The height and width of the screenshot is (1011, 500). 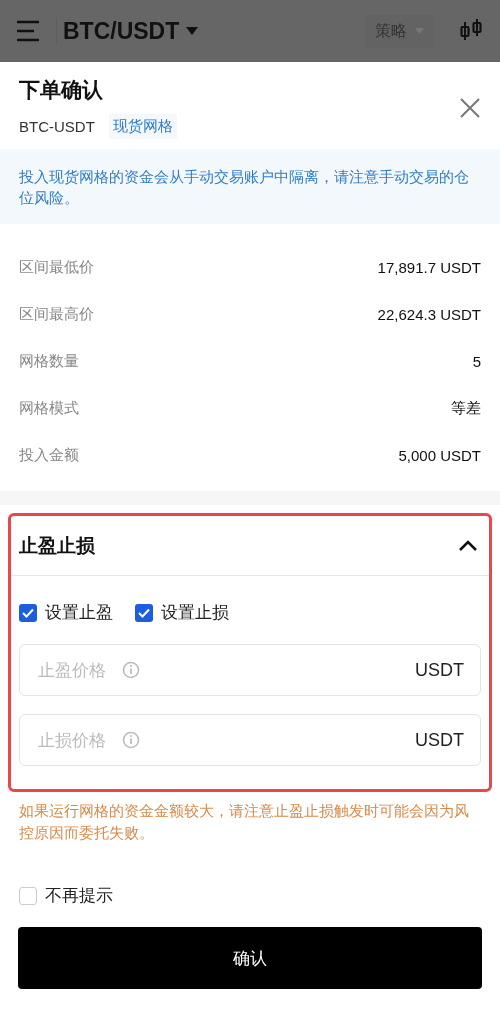 I want to click on confirm-button: 确认, so click(x=250, y=958).